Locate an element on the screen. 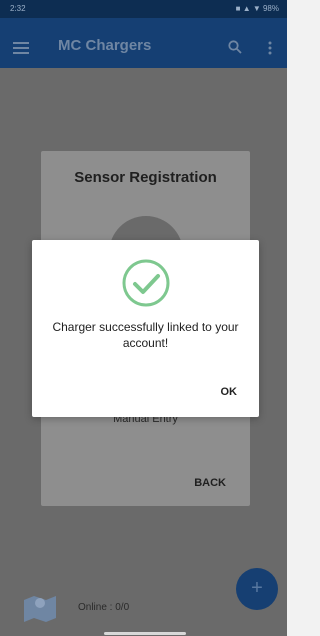 The width and height of the screenshot is (320, 636). status-time: 2:32 is located at coordinates (18, 8).